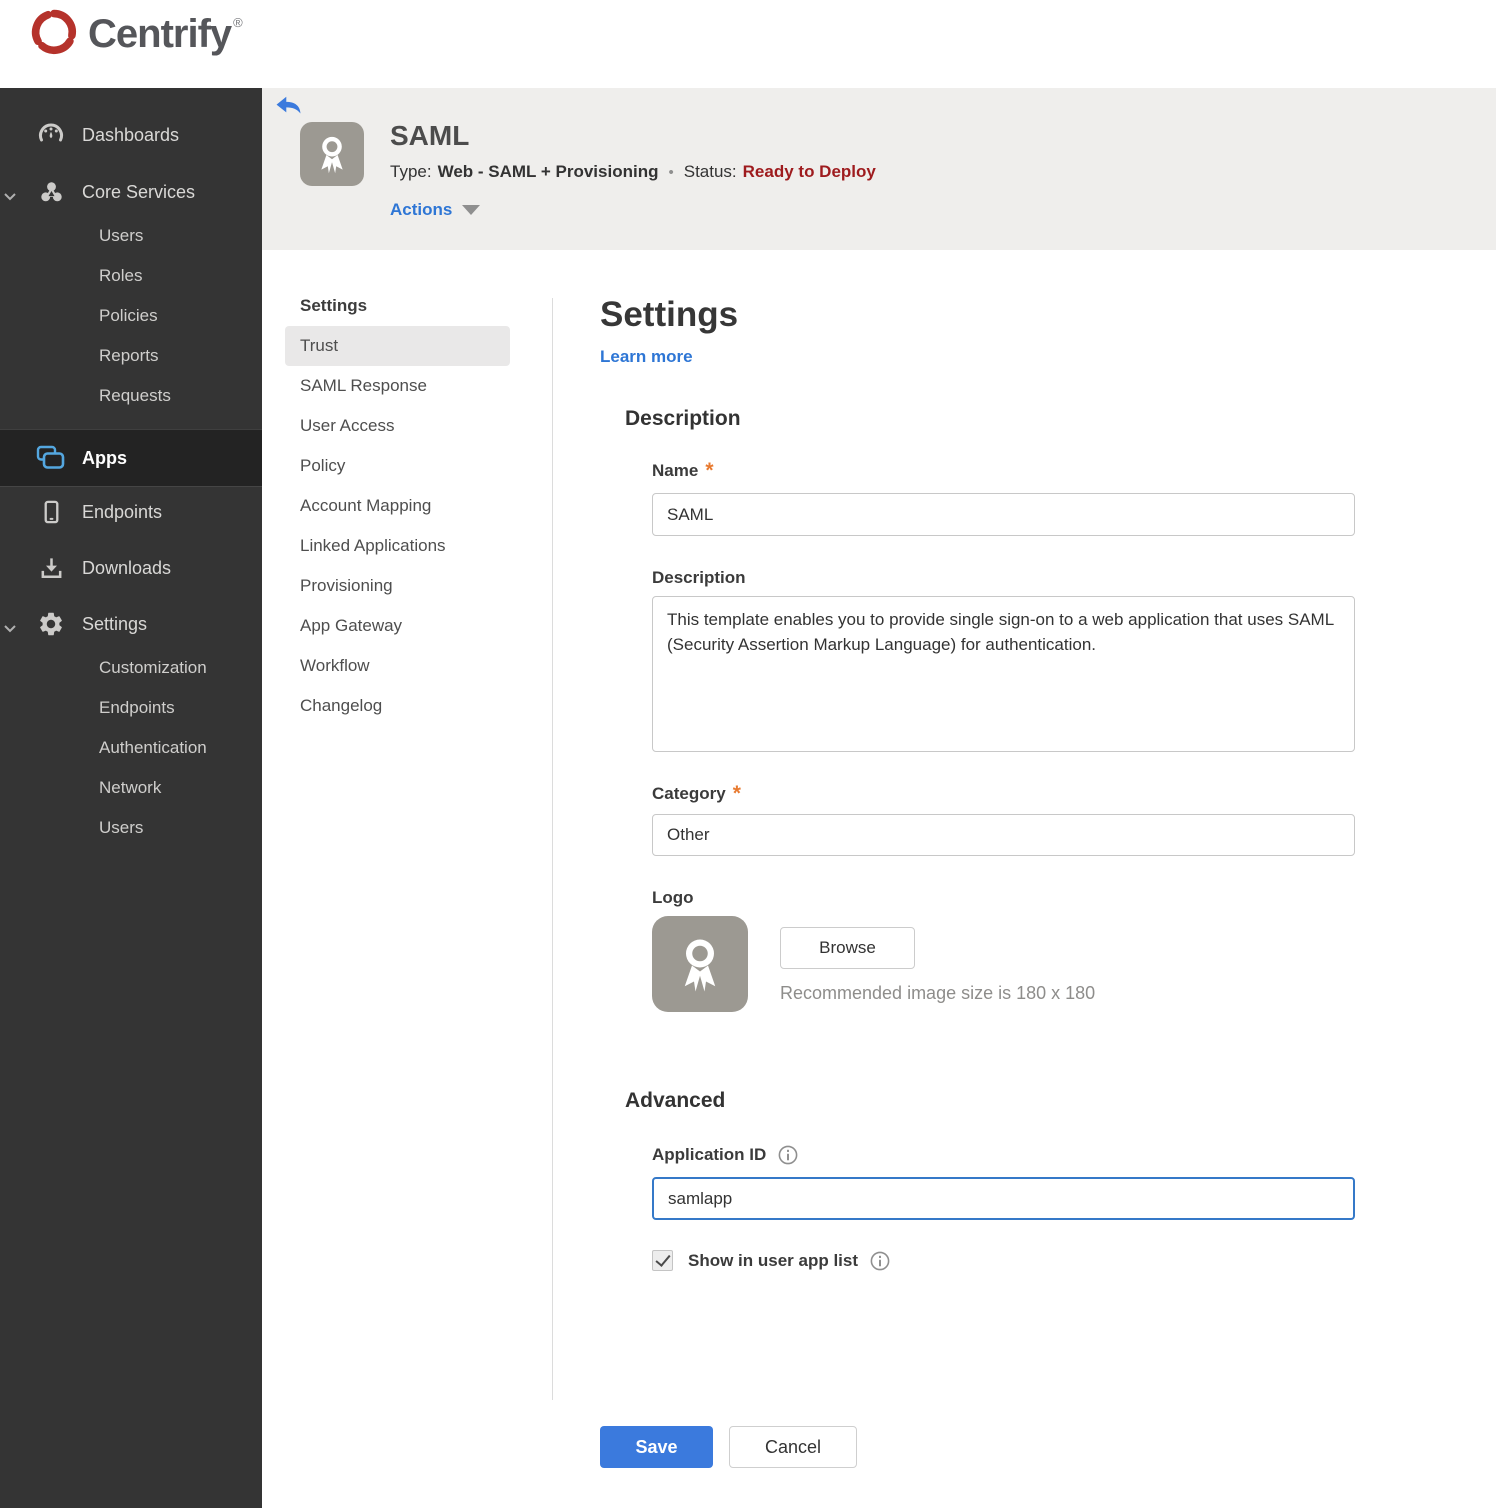  Describe the element at coordinates (748, 44) in the screenshot. I see `top-bar: Centrify ®` at that location.